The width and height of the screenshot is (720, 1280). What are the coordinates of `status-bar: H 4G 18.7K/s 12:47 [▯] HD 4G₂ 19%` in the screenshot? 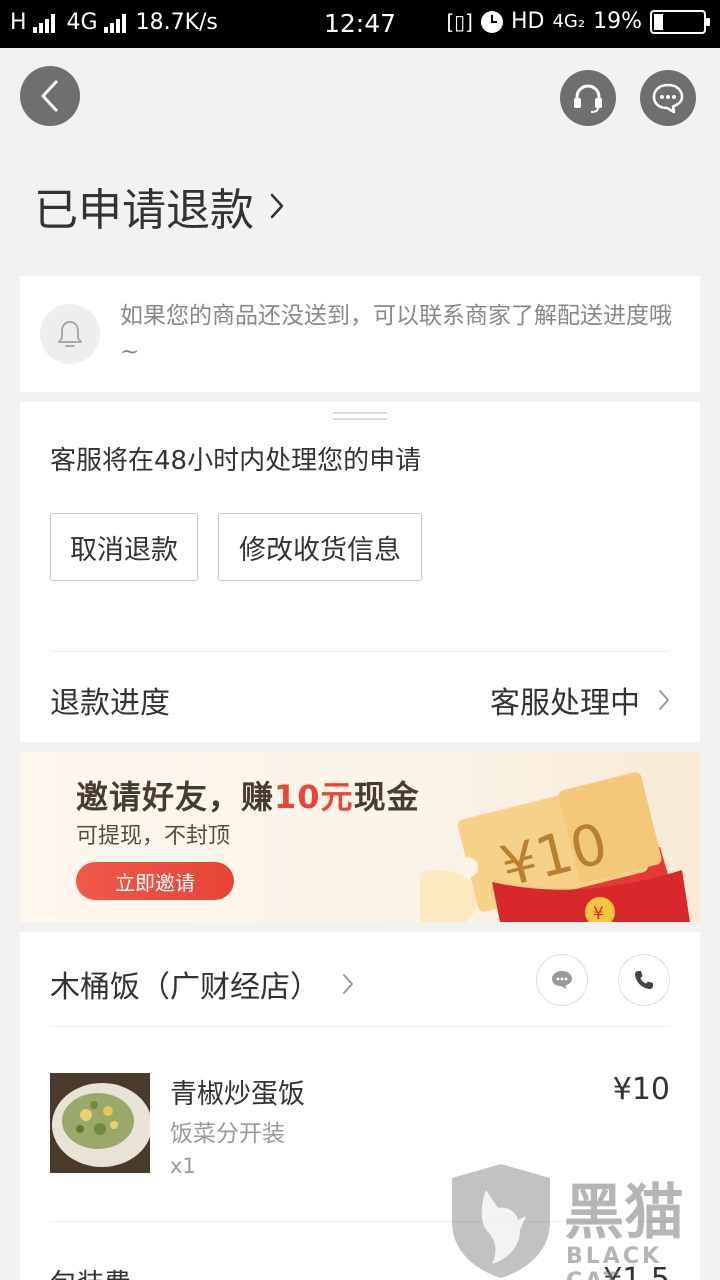 It's located at (360, 24).